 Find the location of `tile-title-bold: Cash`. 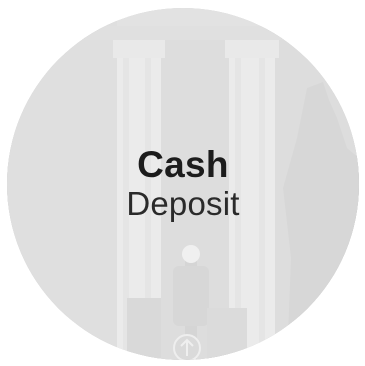

tile-title-bold: Cash is located at coordinates (183, 164).